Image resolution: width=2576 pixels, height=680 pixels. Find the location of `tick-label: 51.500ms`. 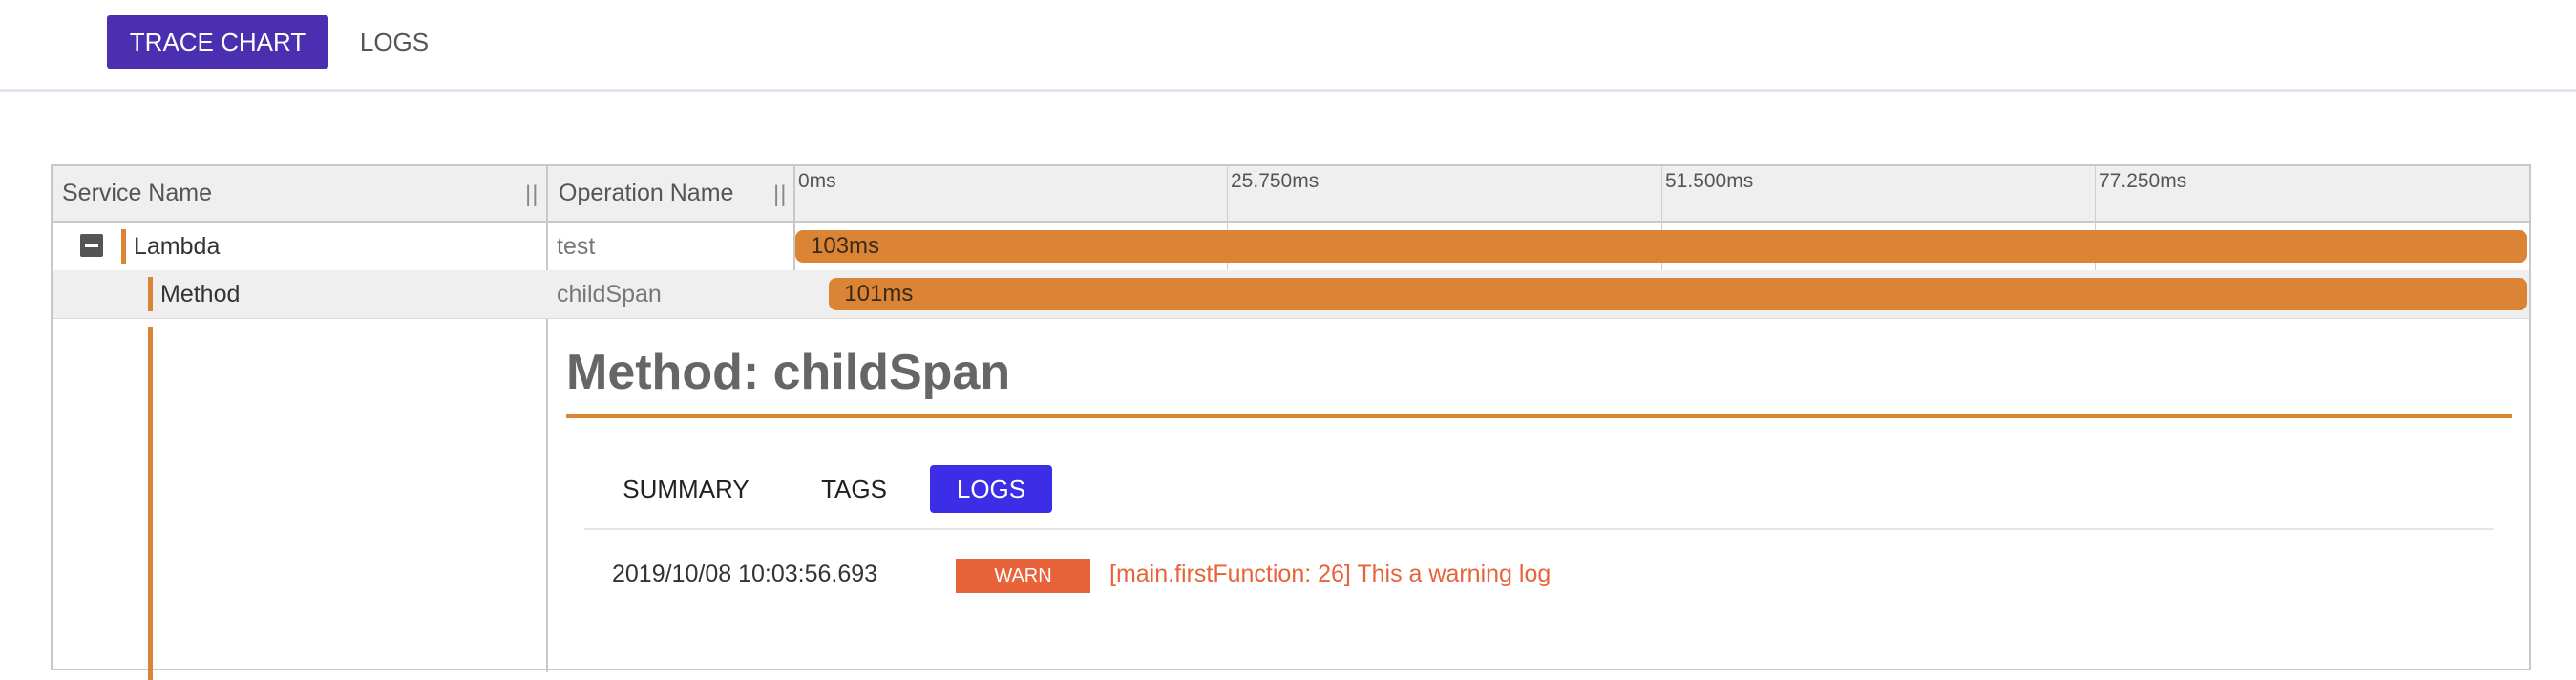

tick-label: 51.500ms is located at coordinates (1709, 181).